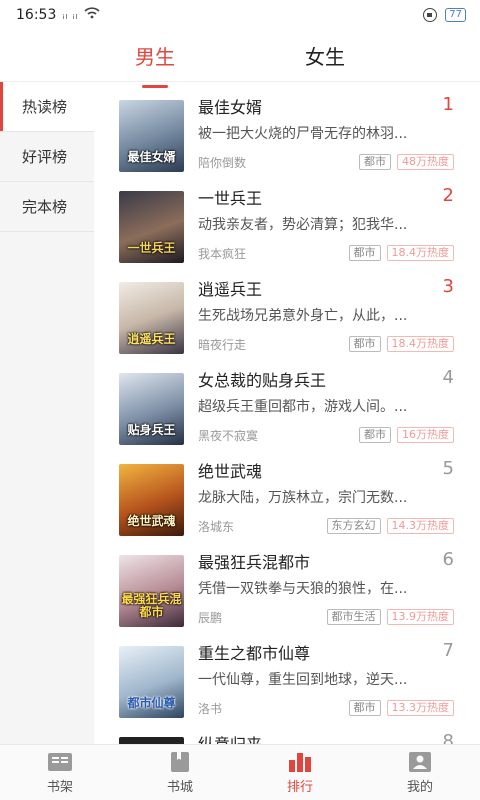 The image size is (480, 800). Describe the element at coordinates (419, 787) in the screenshot. I see `nav-label: 我的` at that location.